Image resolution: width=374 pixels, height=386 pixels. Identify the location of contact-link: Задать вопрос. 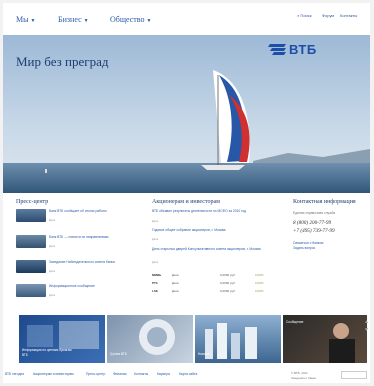
(304, 248).